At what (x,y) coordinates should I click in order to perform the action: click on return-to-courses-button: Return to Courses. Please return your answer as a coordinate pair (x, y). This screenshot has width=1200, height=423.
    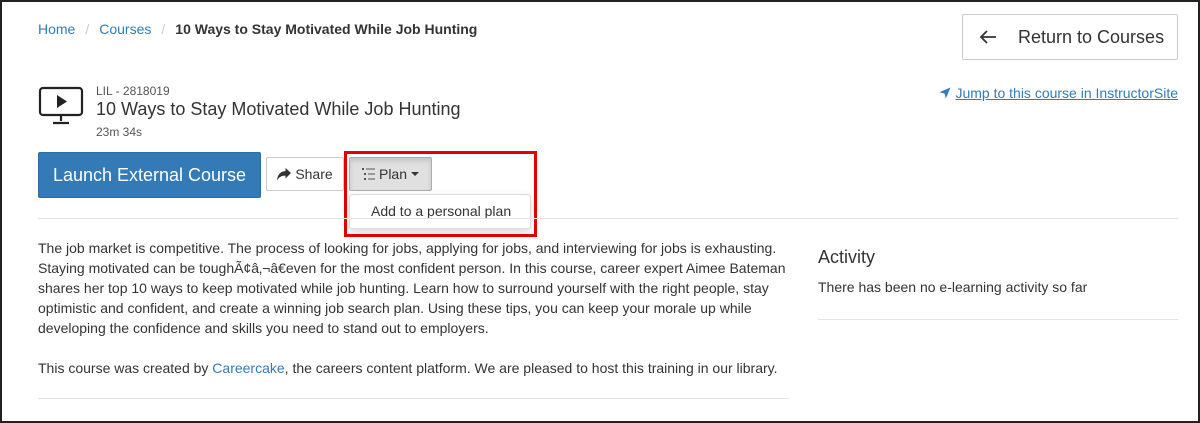
    Looking at the image, I should click on (1070, 37).